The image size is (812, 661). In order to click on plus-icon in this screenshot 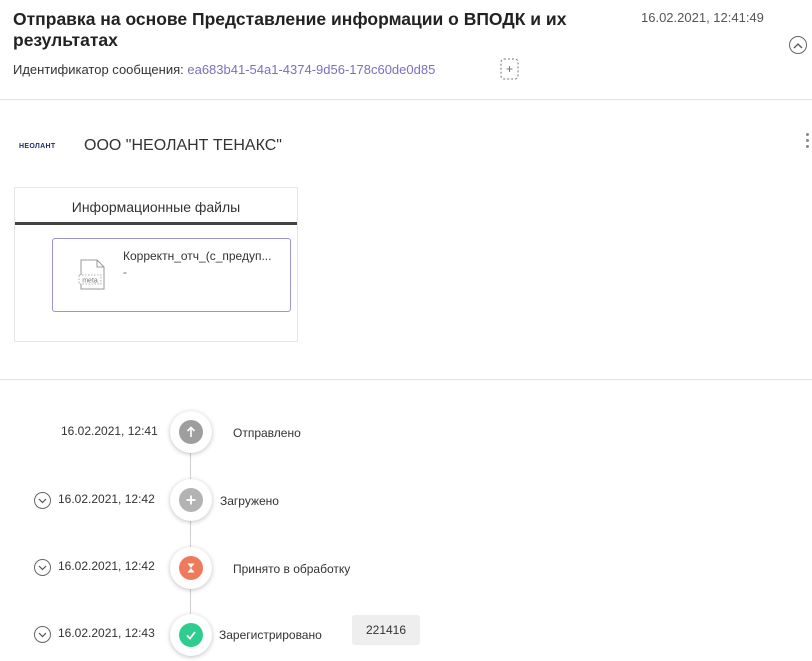, I will do `click(191, 500)`.